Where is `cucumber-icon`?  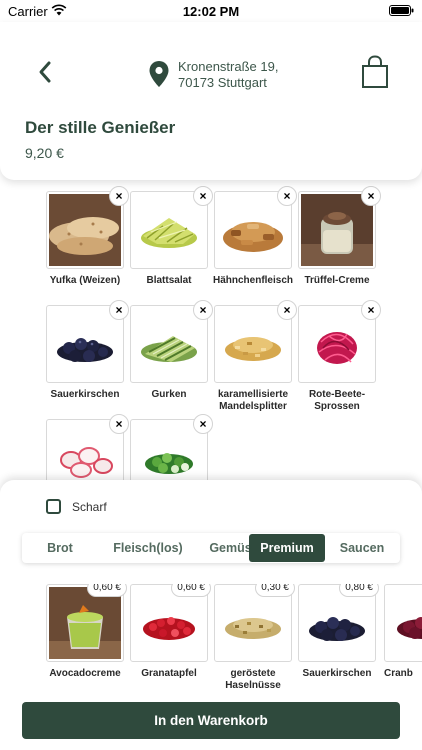
cucumber-icon is located at coordinates (169, 349).